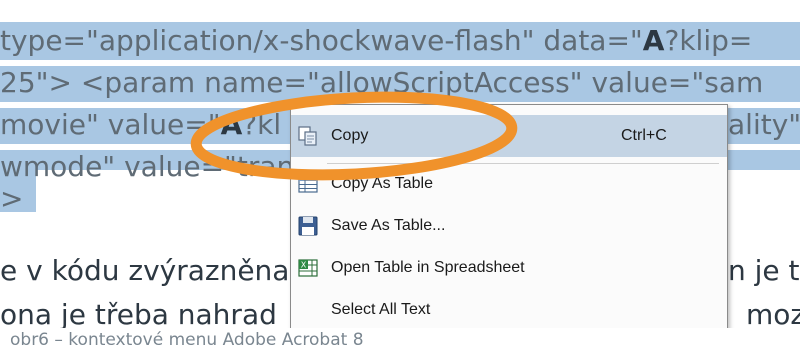 The image size is (800, 352). I want to click on code-line-3-right: ality", so click(764, 125).